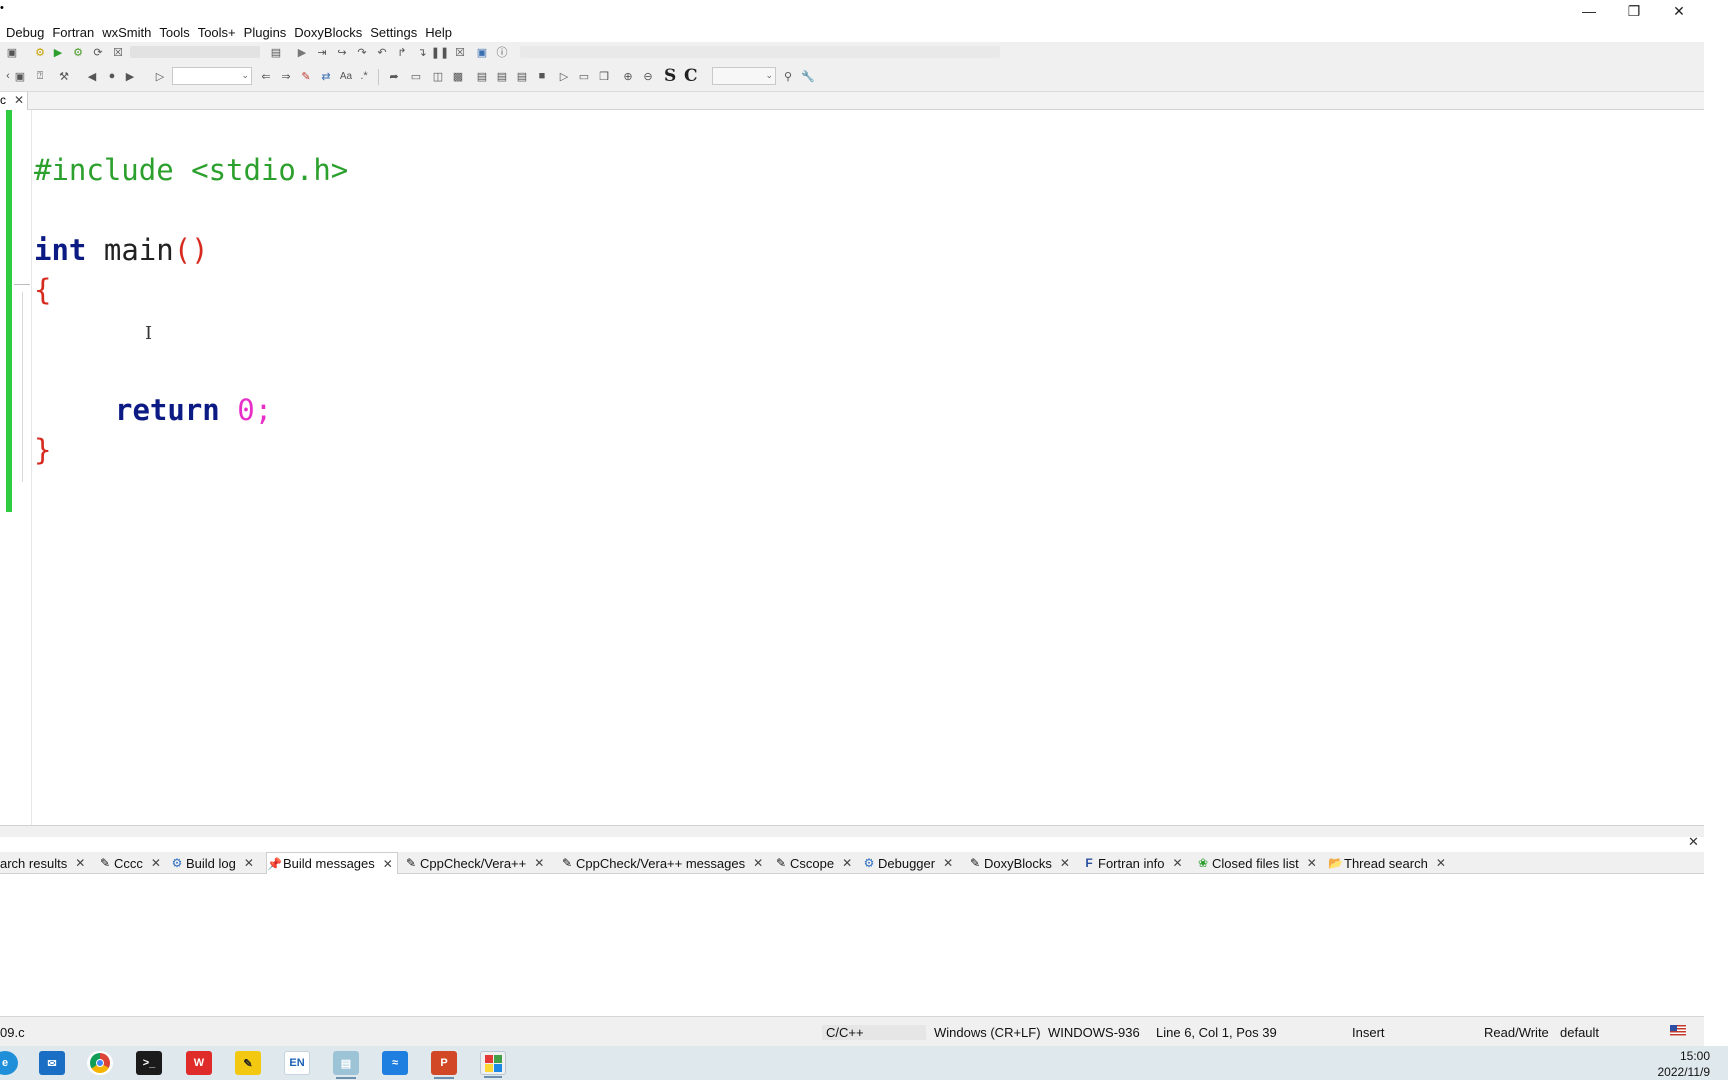 Image resolution: width=1728 pixels, height=1080 pixels. I want to click on c-icon: C, so click(691, 76).